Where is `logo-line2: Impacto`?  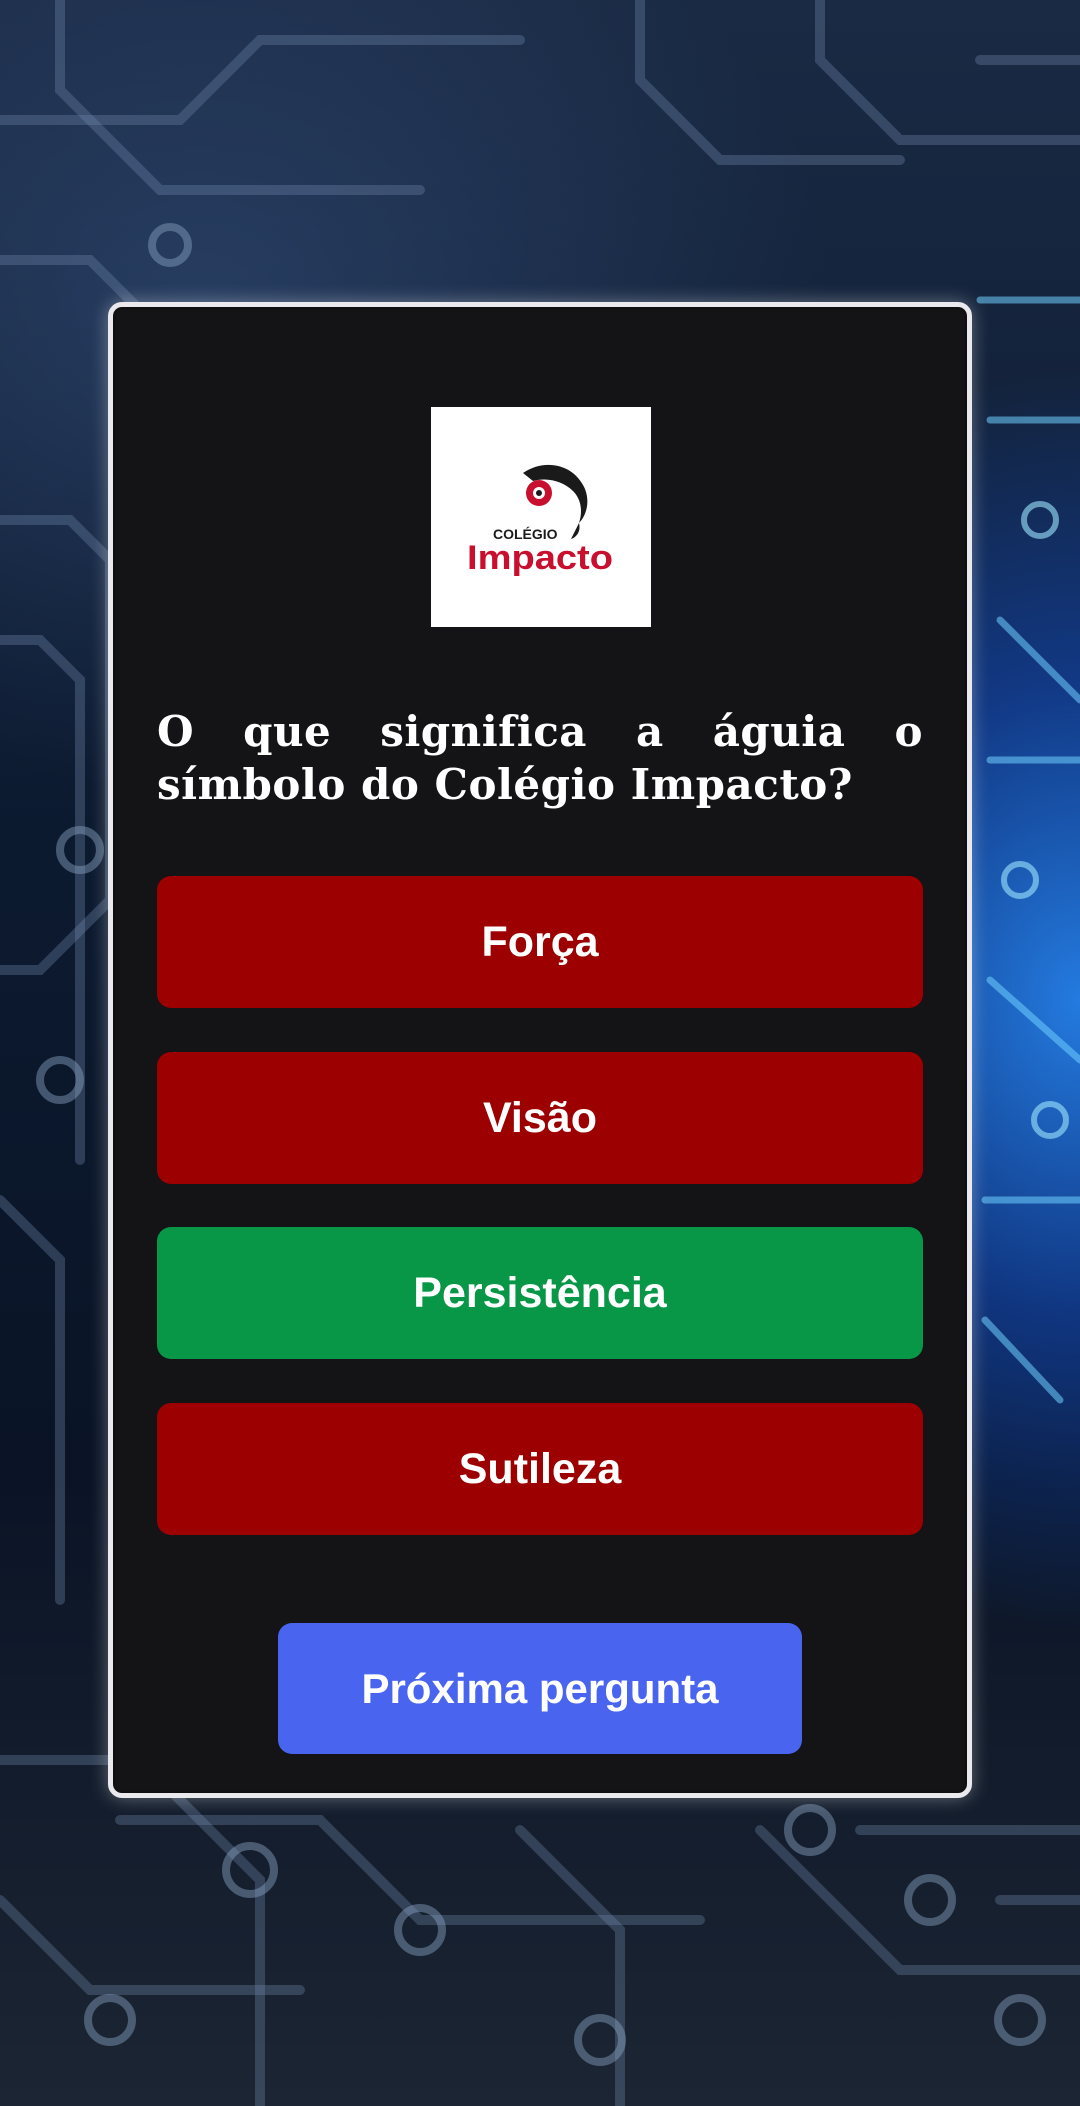 logo-line2: Impacto is located at coordinates (540, 558).